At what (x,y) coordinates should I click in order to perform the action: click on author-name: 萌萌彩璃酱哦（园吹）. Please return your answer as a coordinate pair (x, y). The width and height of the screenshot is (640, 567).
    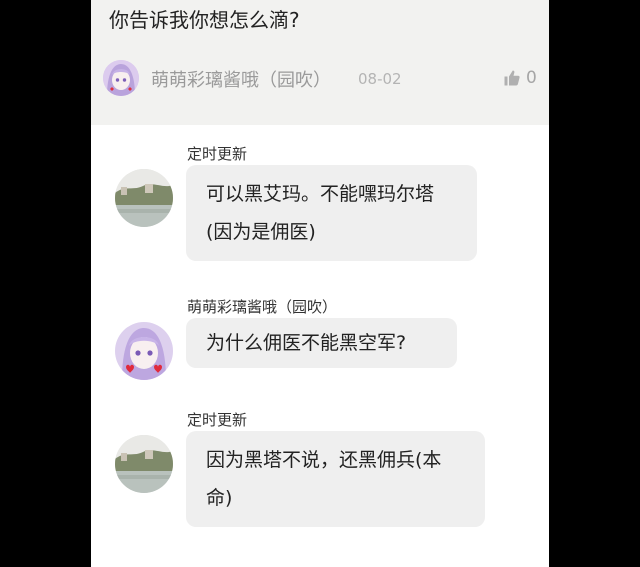
    Looking at the image, I should click on (241, 79).